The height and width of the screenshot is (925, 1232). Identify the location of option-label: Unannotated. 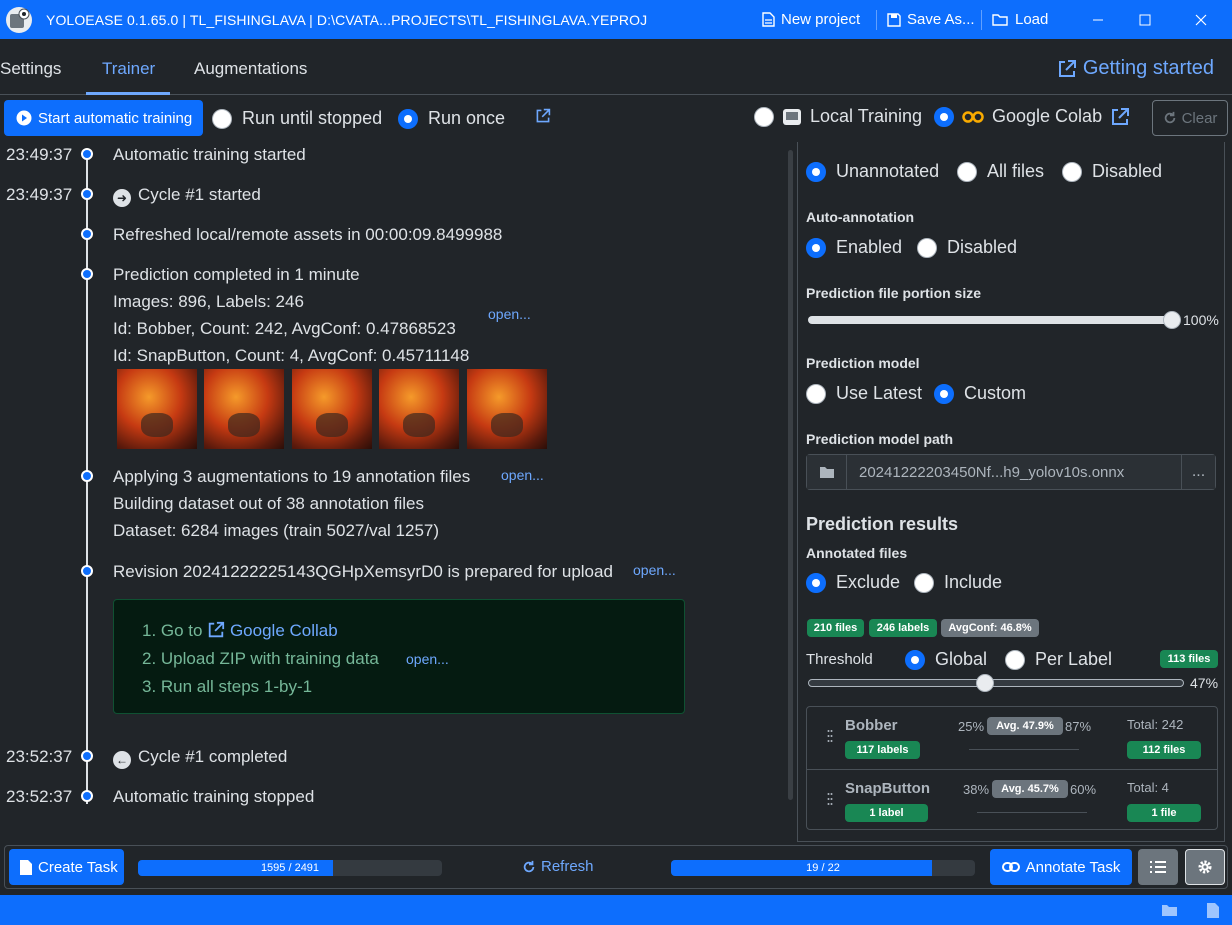
(888, 171).